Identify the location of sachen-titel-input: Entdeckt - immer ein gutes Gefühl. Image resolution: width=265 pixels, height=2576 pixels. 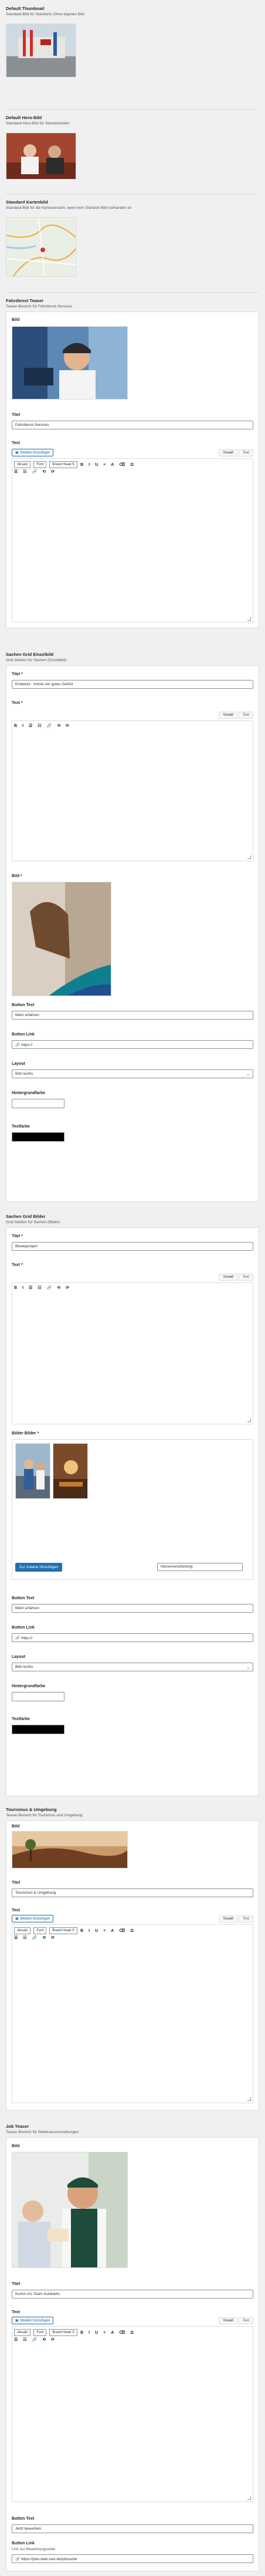
(132, 684).